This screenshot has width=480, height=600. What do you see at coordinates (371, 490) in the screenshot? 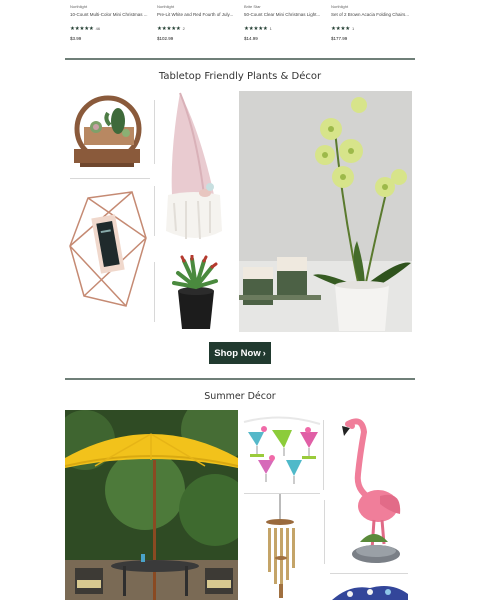
I see `flamingo-image` at bounding box center [371, 490].